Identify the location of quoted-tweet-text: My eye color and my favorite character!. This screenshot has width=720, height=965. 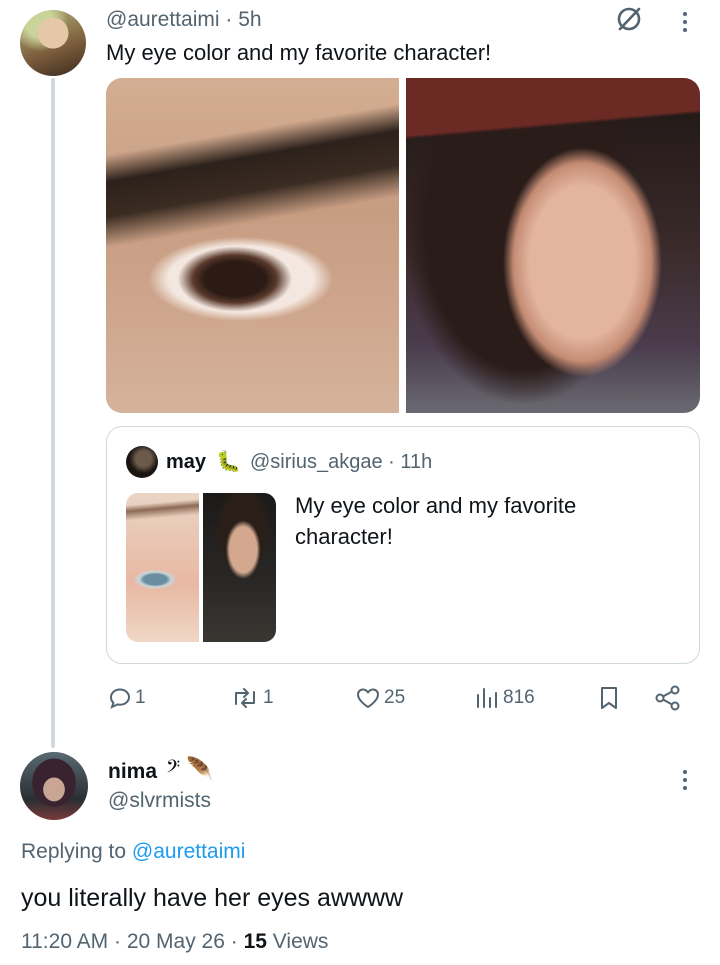
(436, 521).